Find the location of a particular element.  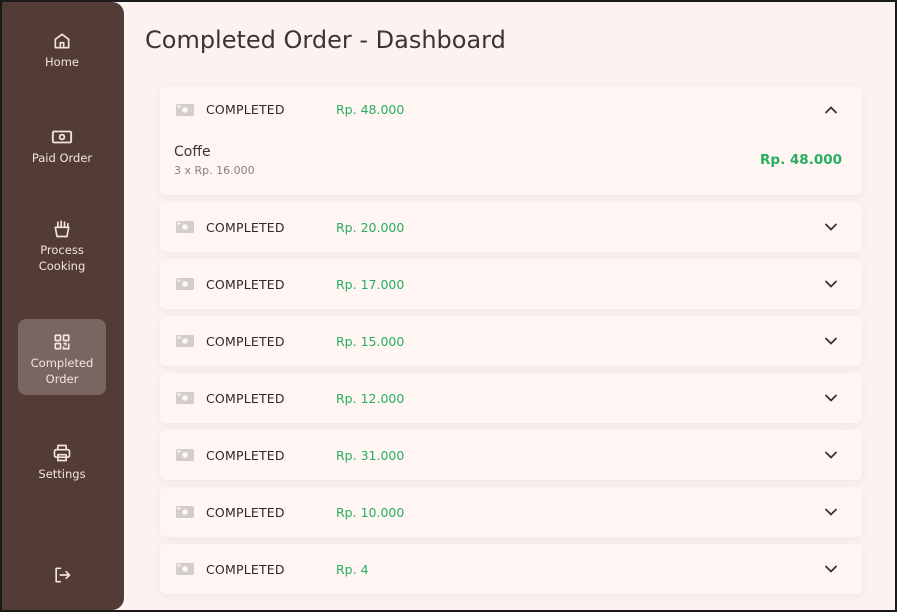

home-icon is located at coordinates (62, 41).